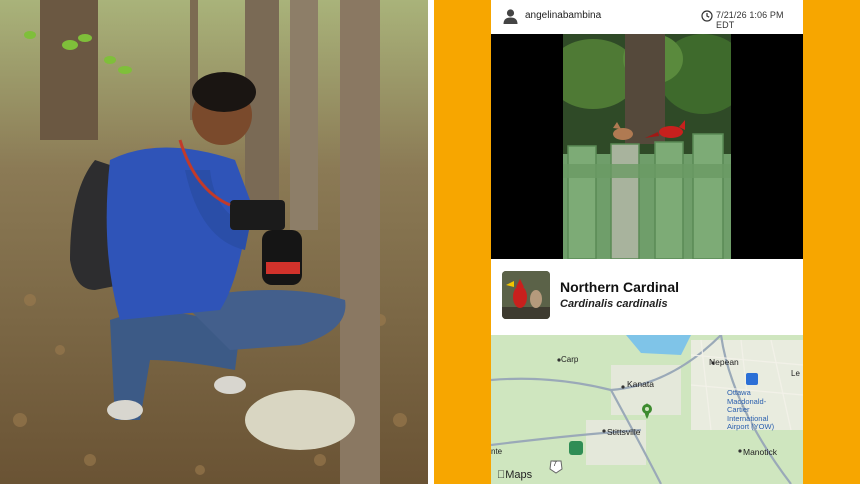 The width and height of the screenshot is (860, 484). I want to click on species-thumbnail, so click(526, 295).